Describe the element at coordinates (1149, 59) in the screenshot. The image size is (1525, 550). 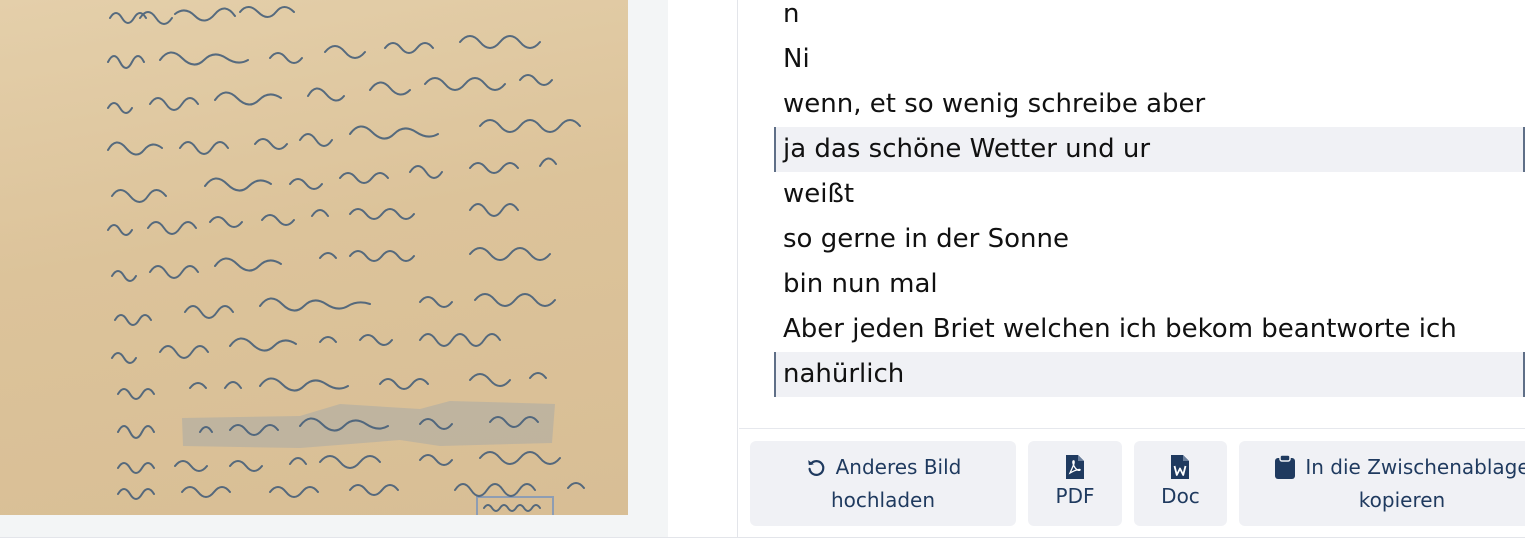
I see `transcription-line: Ni` at that location.